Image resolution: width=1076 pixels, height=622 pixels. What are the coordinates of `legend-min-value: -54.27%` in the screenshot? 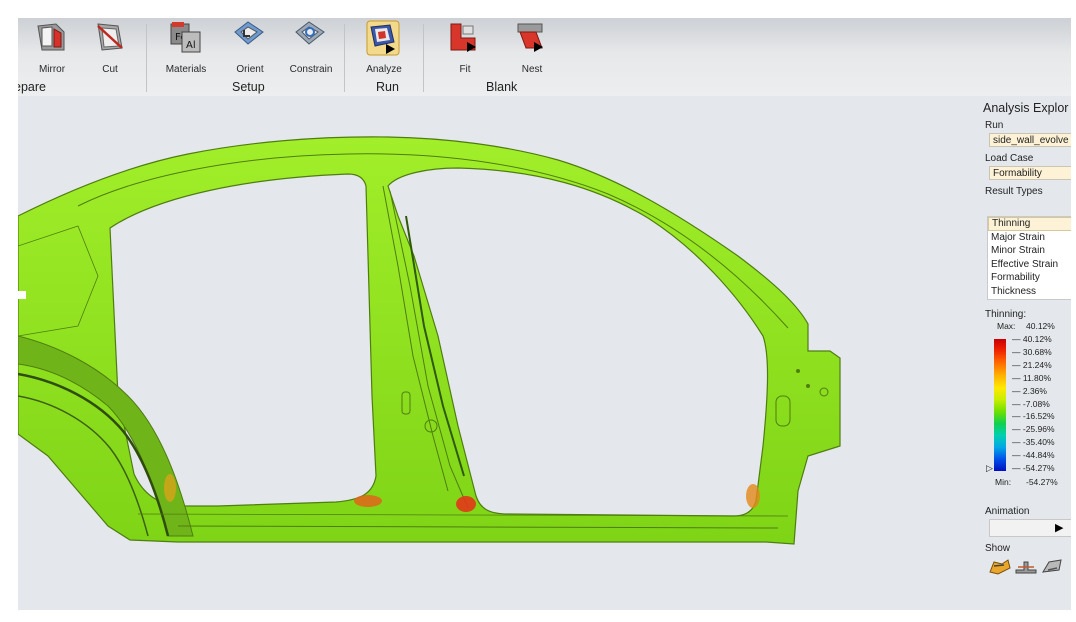 It's located at (1042, 482).